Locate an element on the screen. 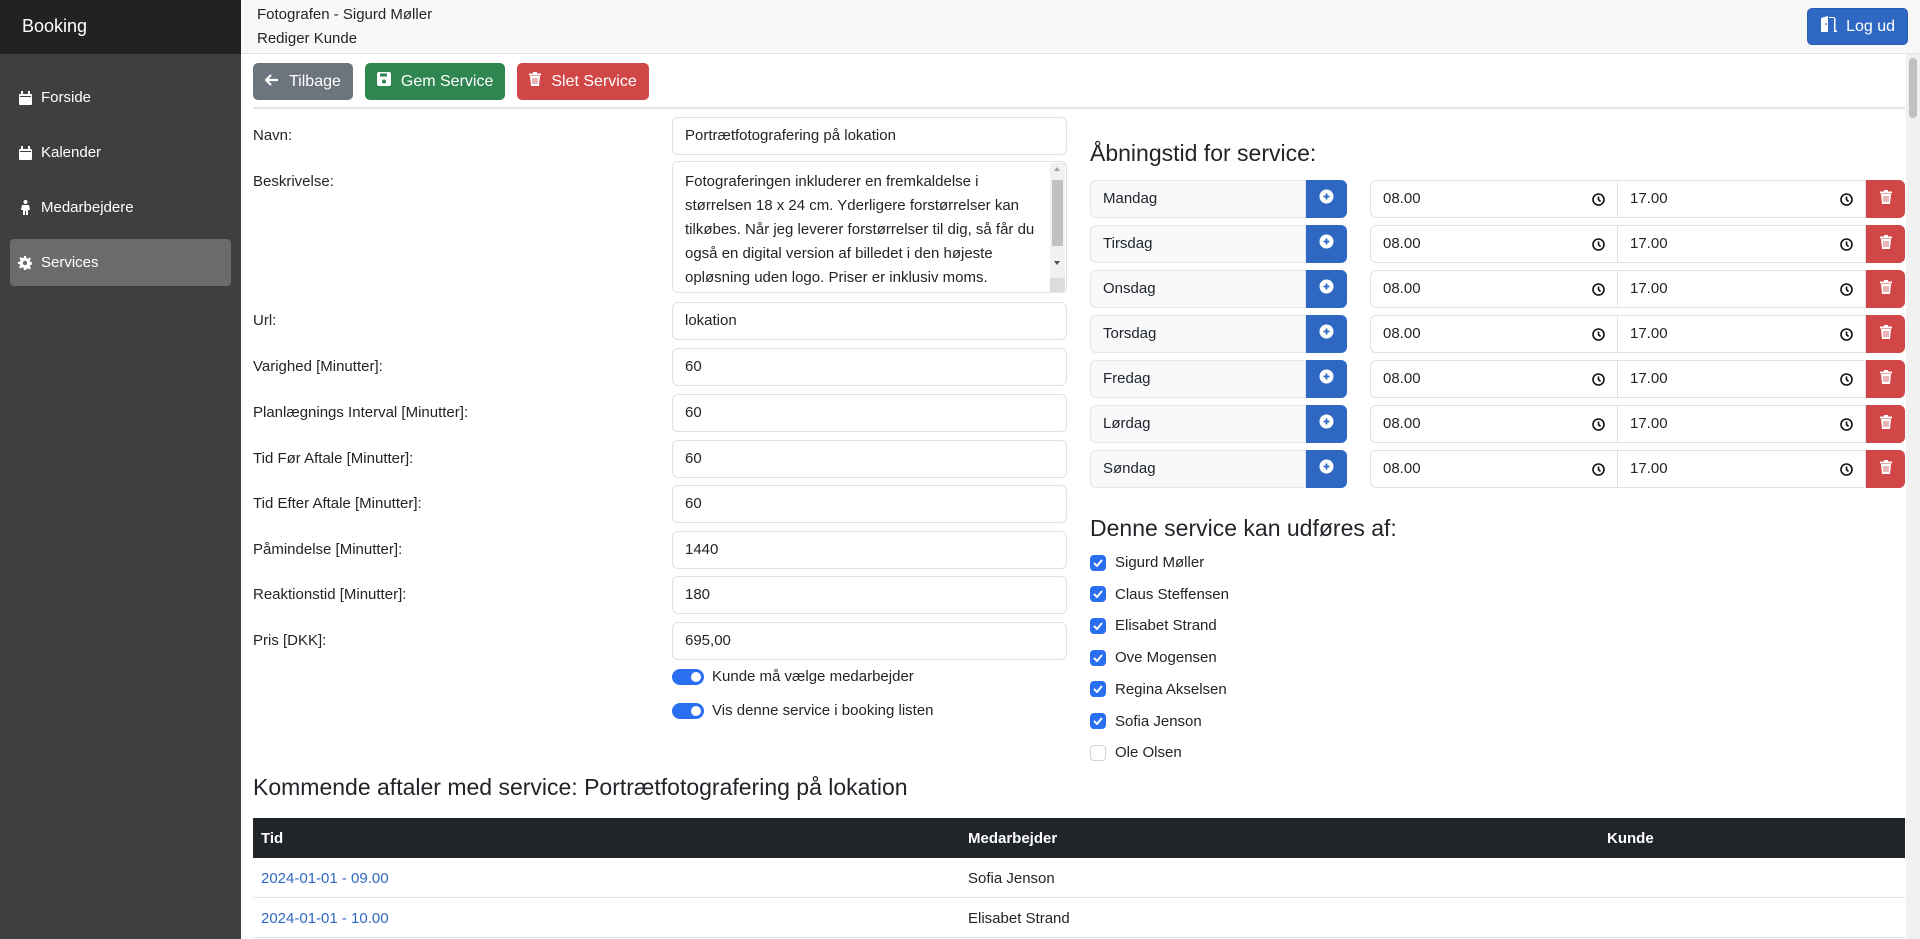  logout-button: Log ud is located at coordinates (1857, 26).